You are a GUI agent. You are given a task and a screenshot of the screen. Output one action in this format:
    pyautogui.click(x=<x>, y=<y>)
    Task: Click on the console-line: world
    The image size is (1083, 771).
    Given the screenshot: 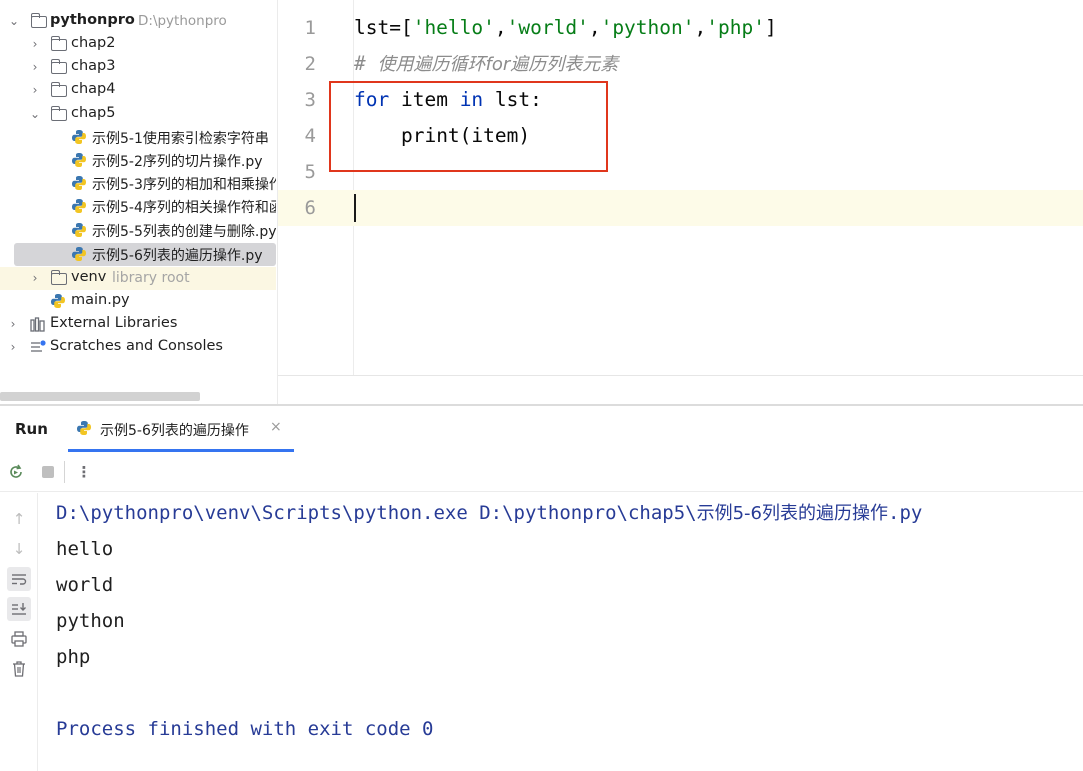 What is the action you would take?
    pyautogui.click(x=85, y=585)
    